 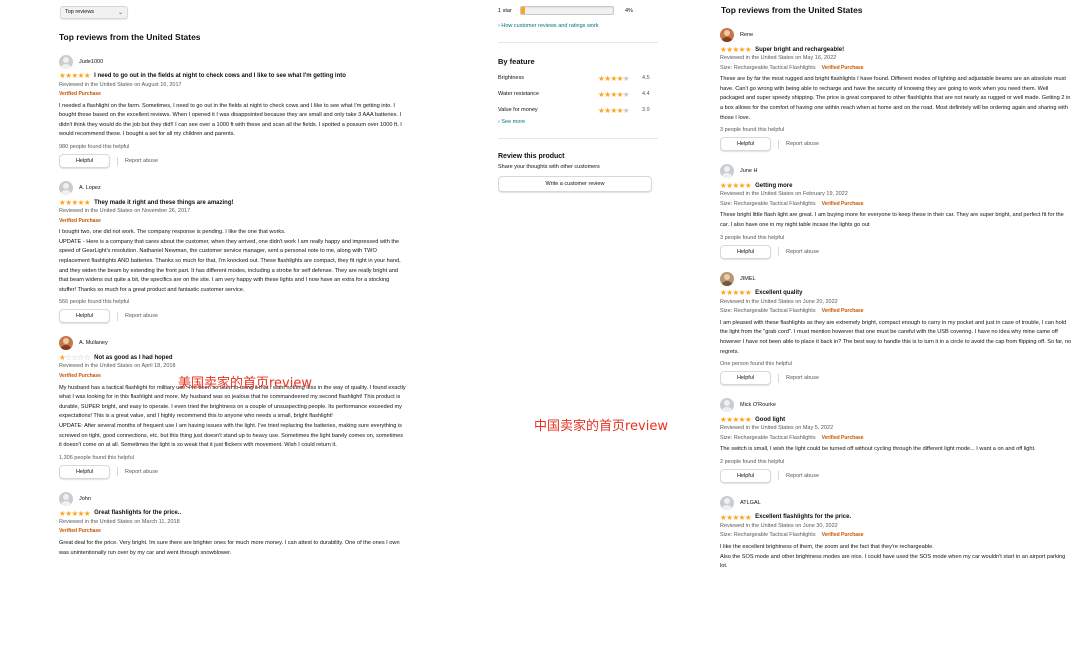 What do you see at coordinates (505, 10) in the screenshot?
I see `histogram-label: 1 star` at bounding box center [505, 10].